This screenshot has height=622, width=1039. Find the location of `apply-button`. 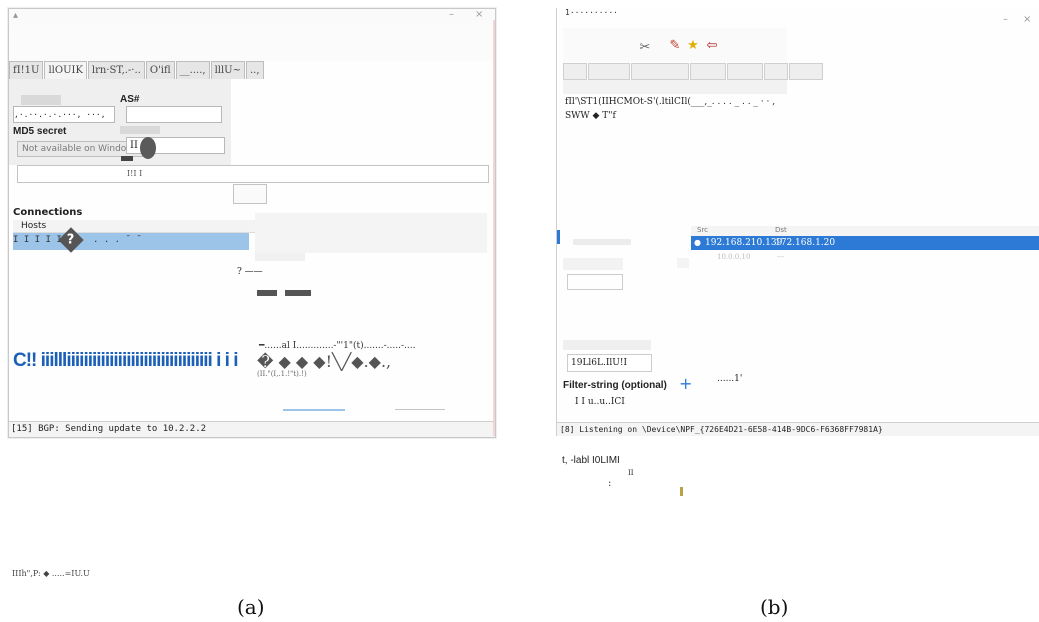

apply-button is located at coordinates (250, 194).